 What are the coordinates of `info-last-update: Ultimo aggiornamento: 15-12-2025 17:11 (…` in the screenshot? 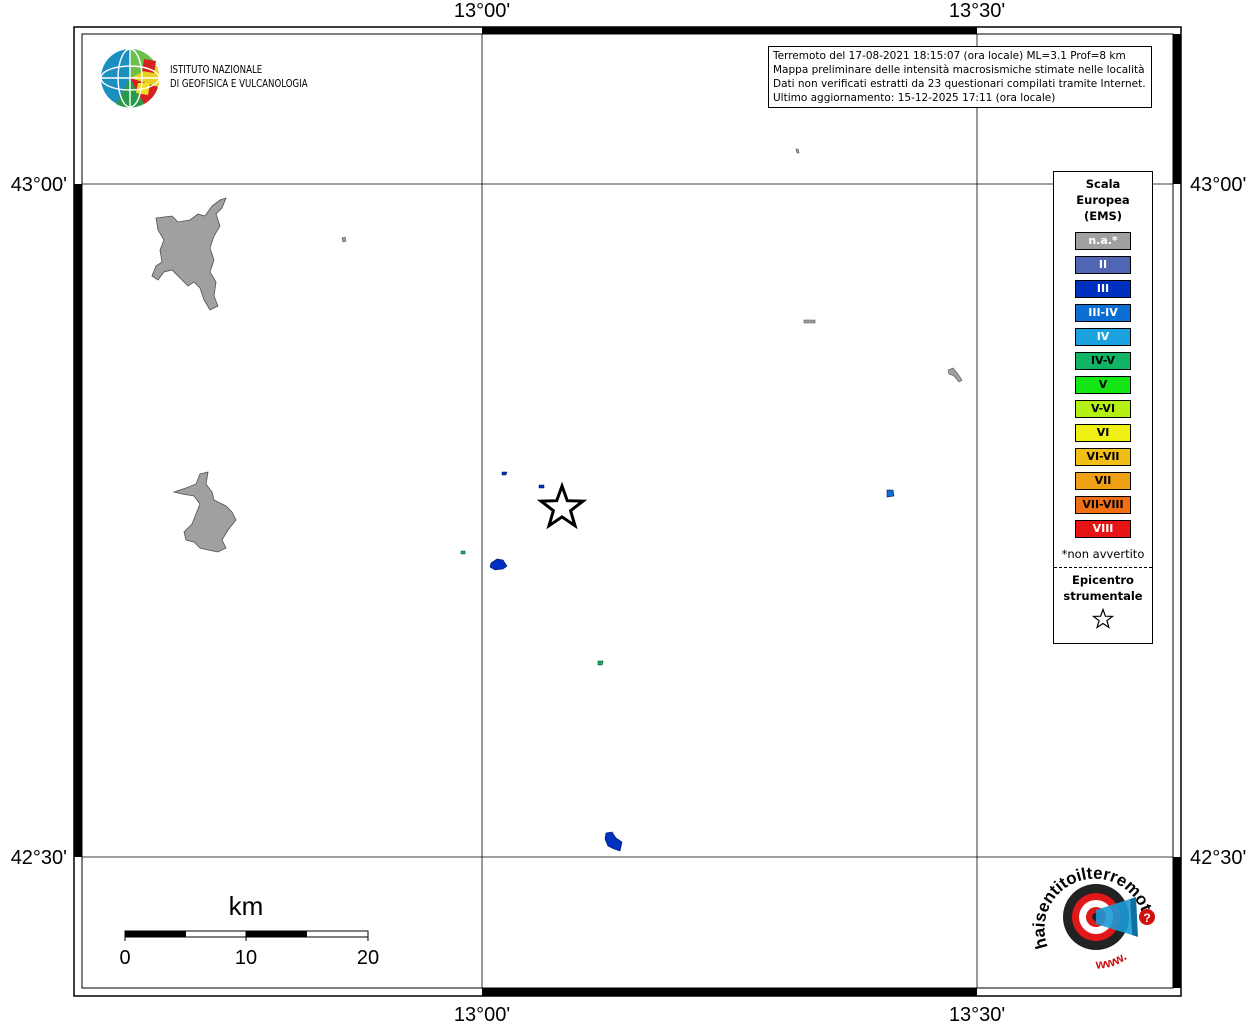 It's located at (914, 98).